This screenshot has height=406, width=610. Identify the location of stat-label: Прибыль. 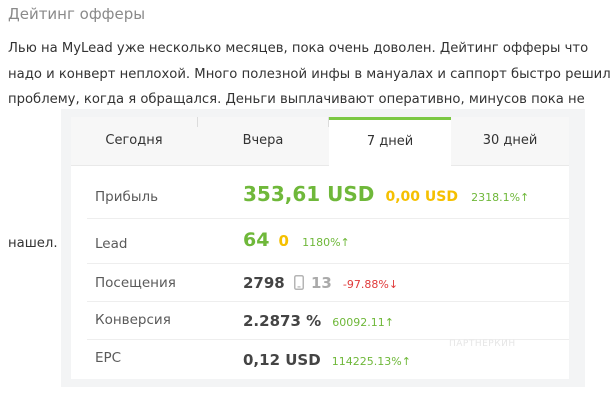
(127, 197).